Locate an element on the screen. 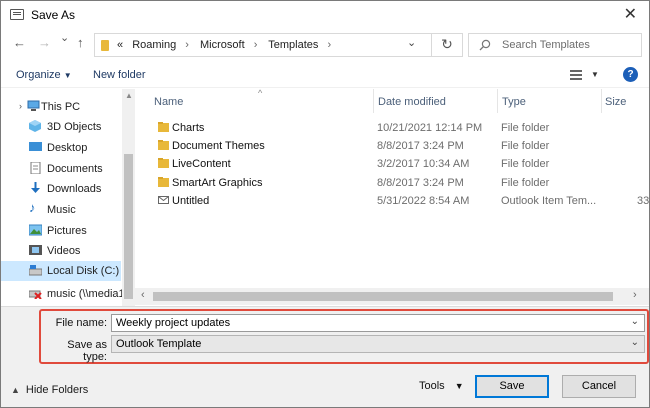  breadcrumb-microsoft: Microsoft is located at coordinates (222, 45).